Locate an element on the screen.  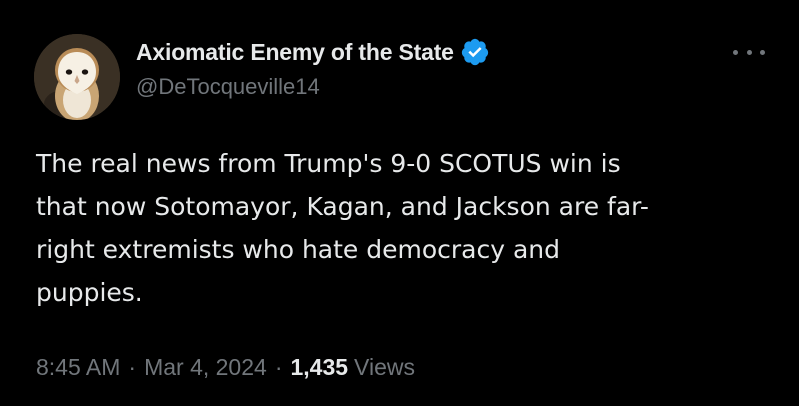
views-count: 1,435 is located at coordinates (319, 367).